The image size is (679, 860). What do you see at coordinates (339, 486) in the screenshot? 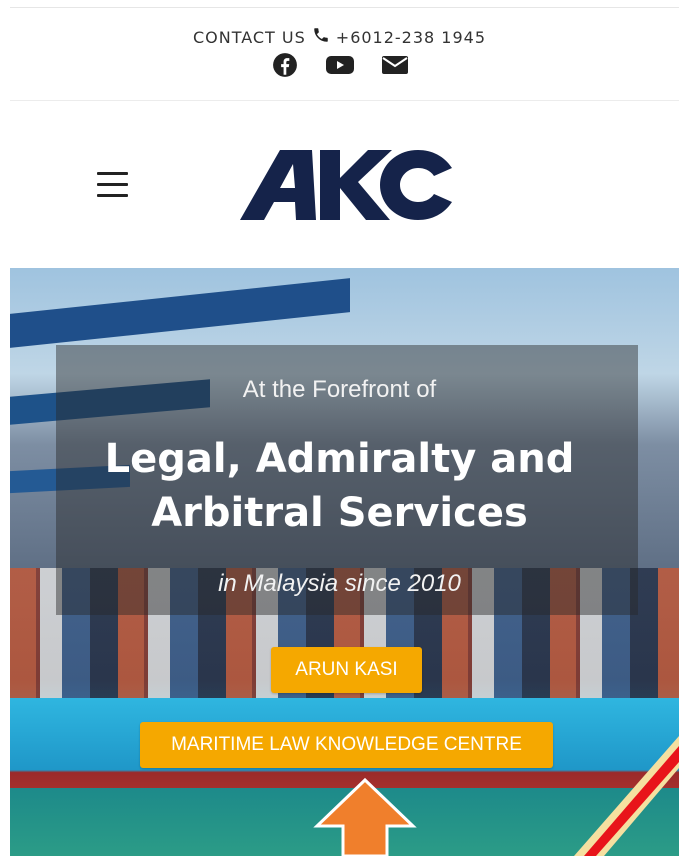
I see `hero-headline: Legal, Admiralty and Arbitral Services` at bounding box center [339, 486].